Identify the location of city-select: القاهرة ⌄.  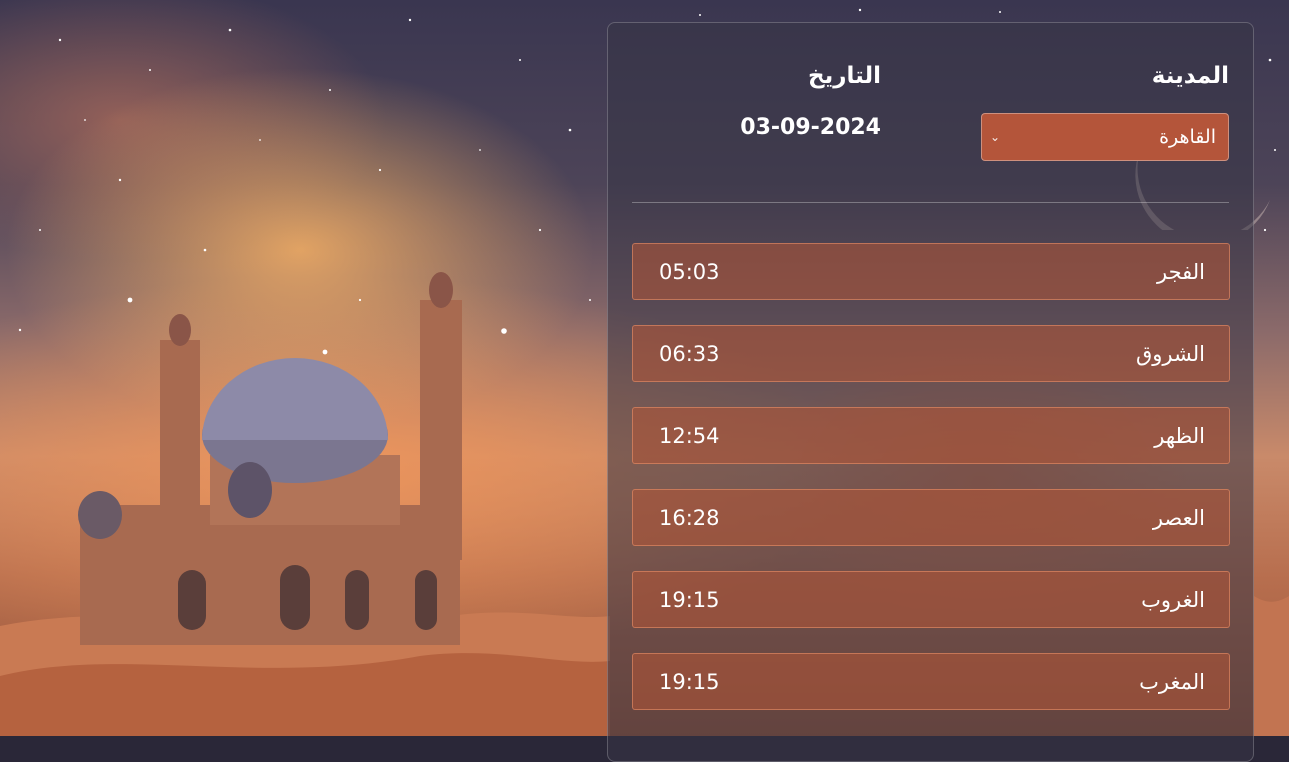
(1105, 137).